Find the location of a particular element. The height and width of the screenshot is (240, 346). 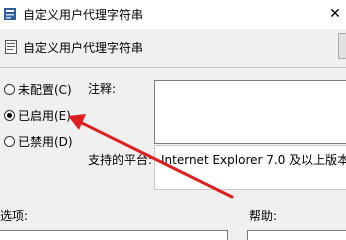

supported-platforms-box: Internet Explorer 7.0 及以上版本 is located at coordinates (250, 167).